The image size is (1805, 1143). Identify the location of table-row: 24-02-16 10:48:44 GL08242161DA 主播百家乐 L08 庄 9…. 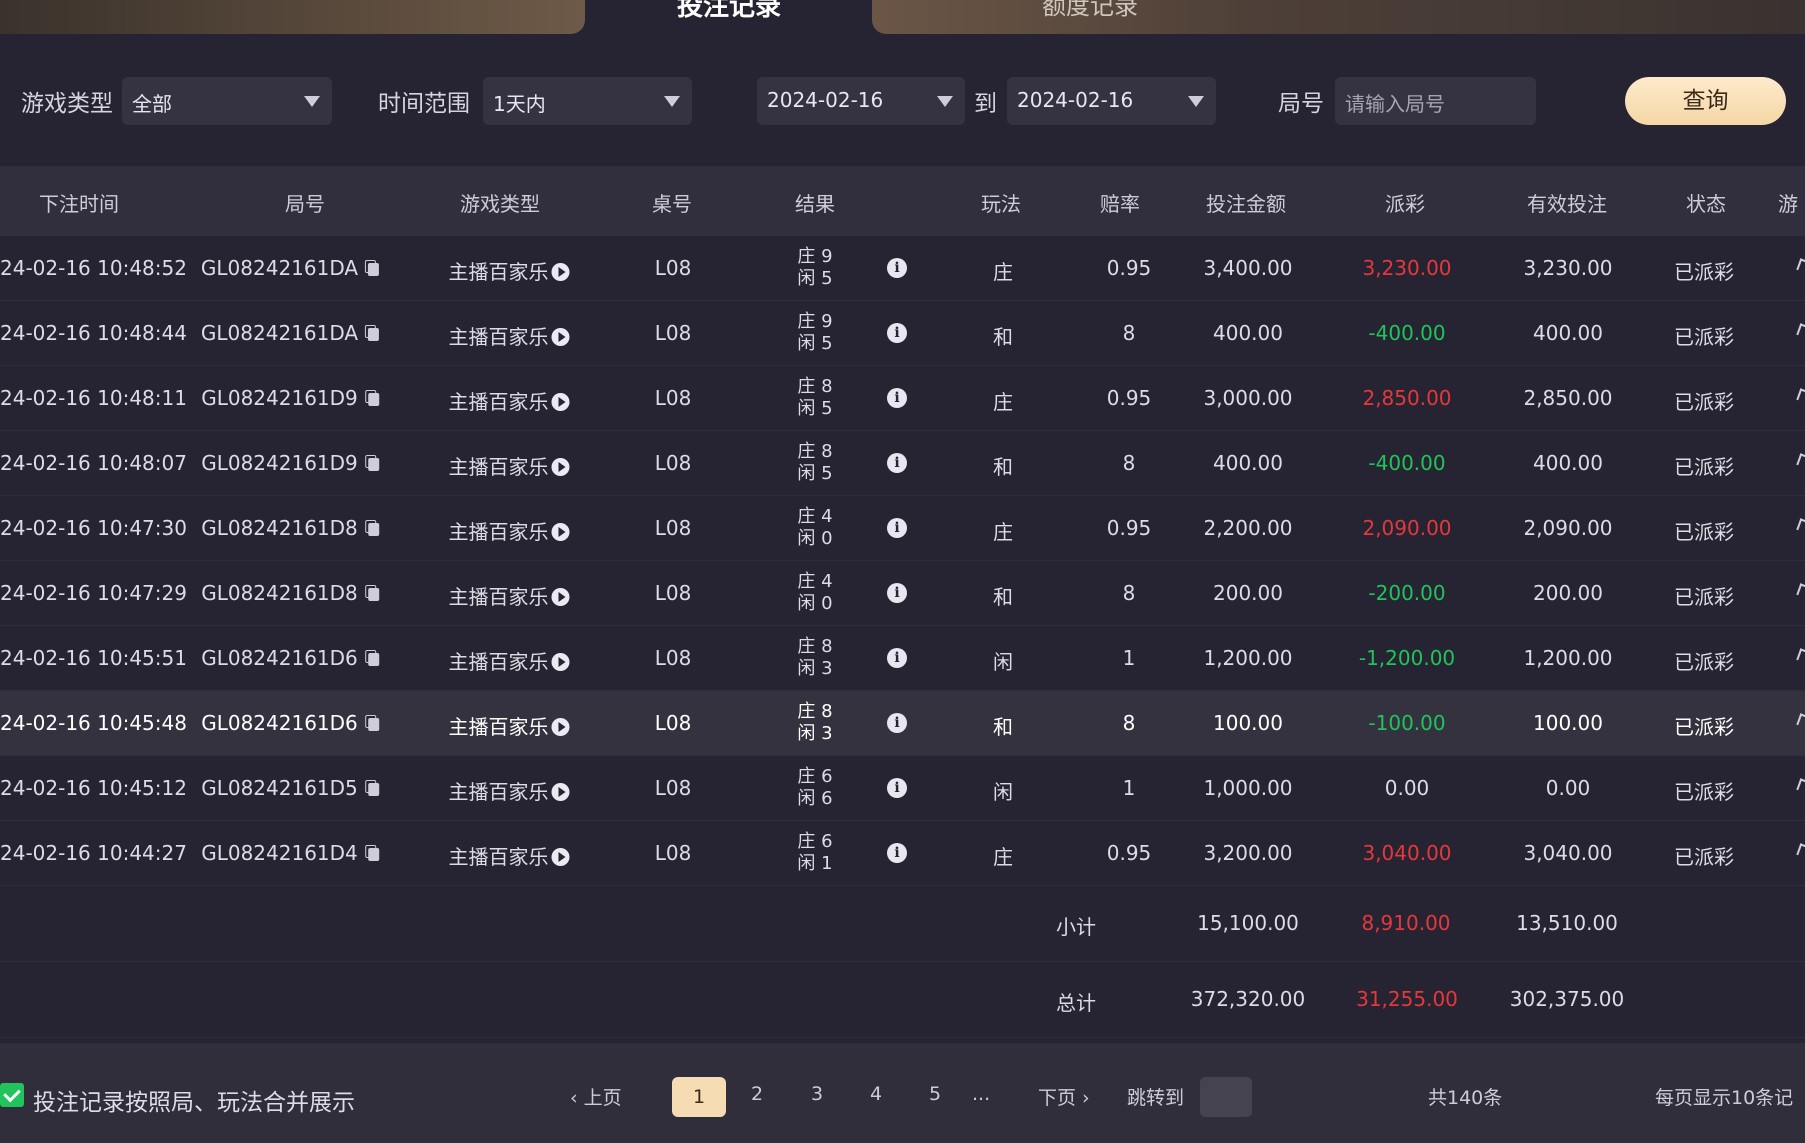
(902, 333).